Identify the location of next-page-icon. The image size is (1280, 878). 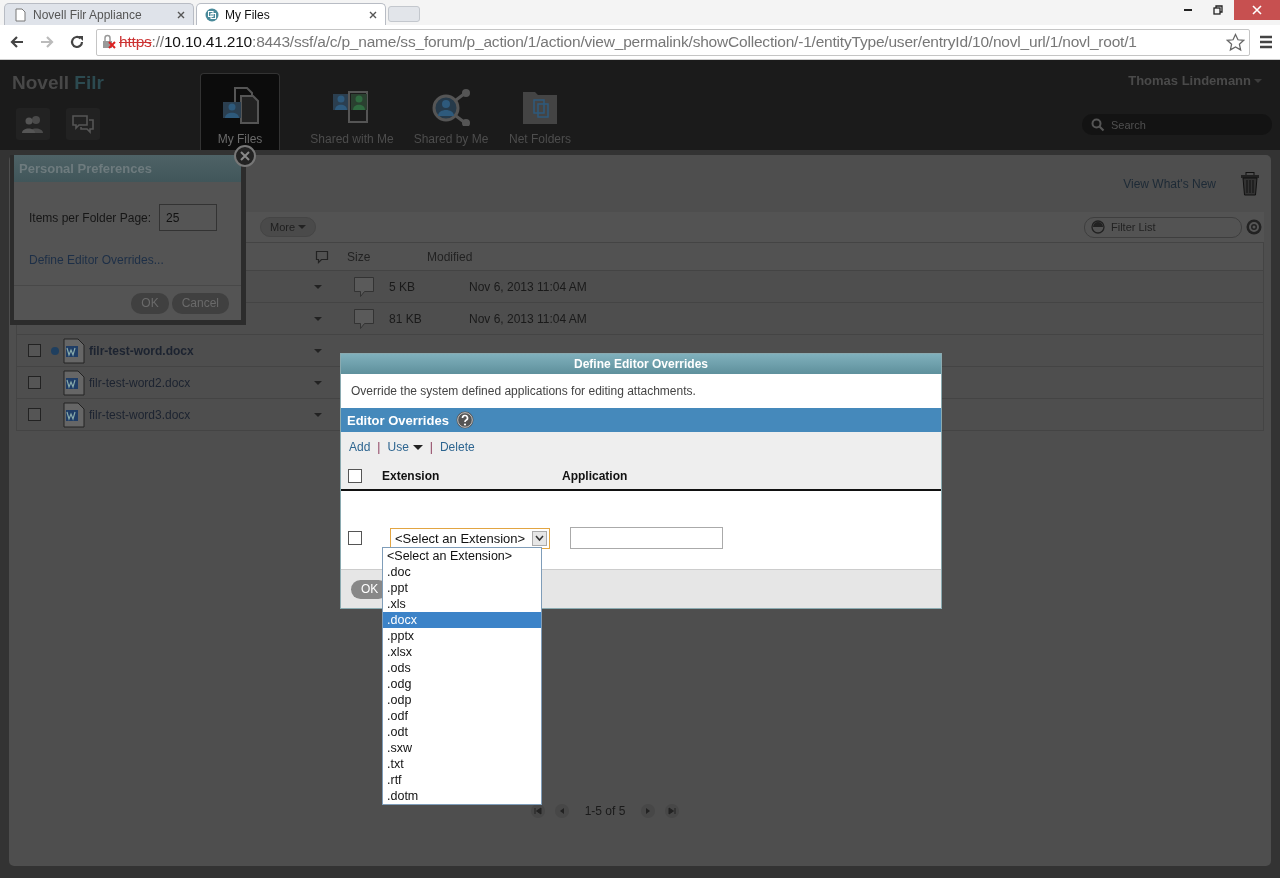
(648, 811).